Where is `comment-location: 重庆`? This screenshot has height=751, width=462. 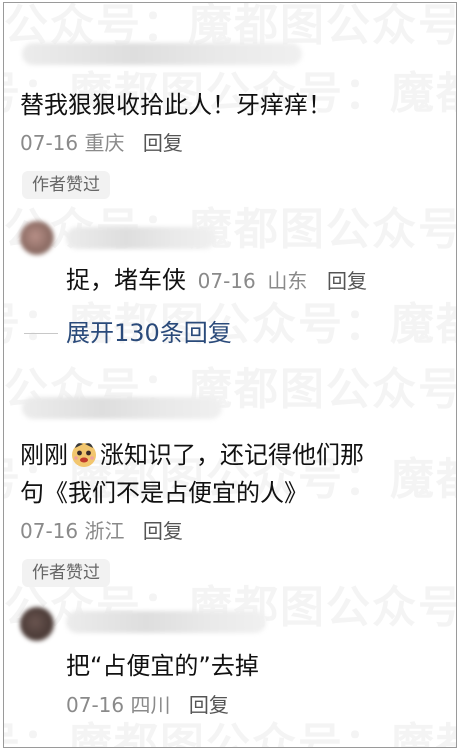
comment-location: 重庆 is located at coordinates (104, 143).